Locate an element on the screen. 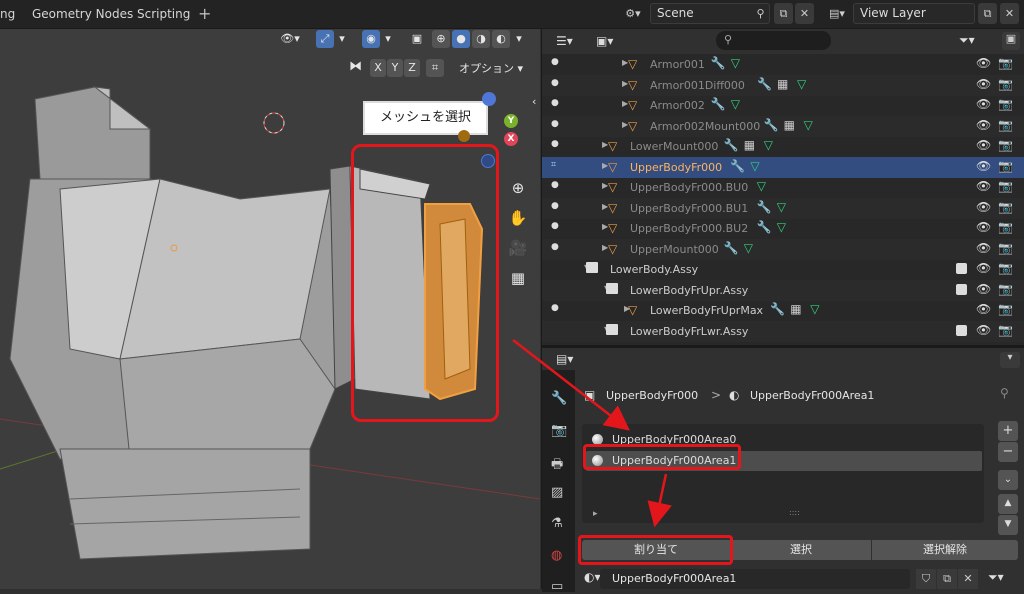 The height and width of the screenshot is (594, 1024). rendered-shading-icon: ◐ is located at coordinates (501, 39).